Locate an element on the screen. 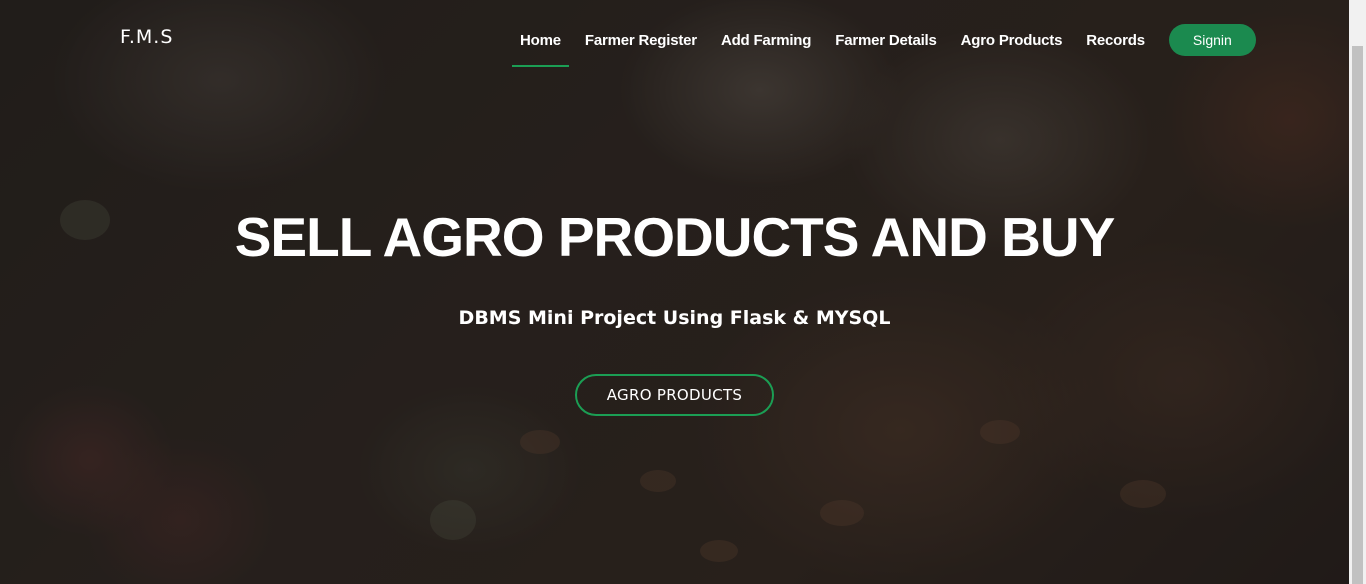 This screenshot has height=584, width=1366. agro-products-button: AGRO PRODUCTS is located at coordinates (674, 395).